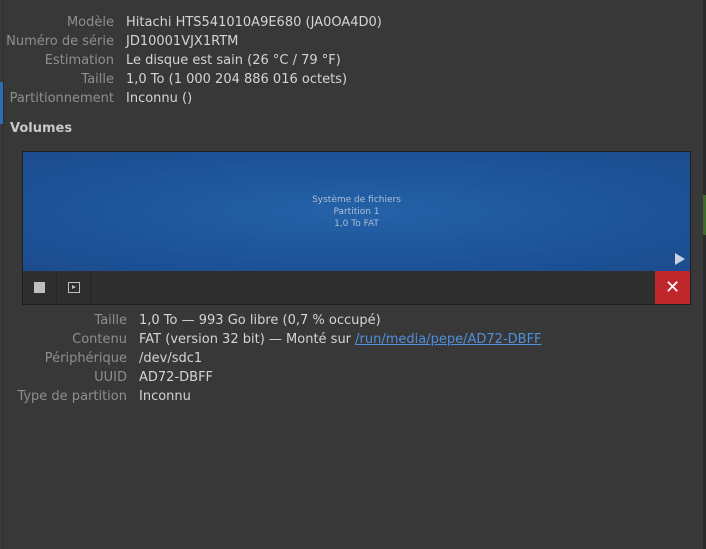  Describe the element at coordinates (176, 377) in the screenshot. I see `volume-uuid-value: AD72-DBFF` at that location.